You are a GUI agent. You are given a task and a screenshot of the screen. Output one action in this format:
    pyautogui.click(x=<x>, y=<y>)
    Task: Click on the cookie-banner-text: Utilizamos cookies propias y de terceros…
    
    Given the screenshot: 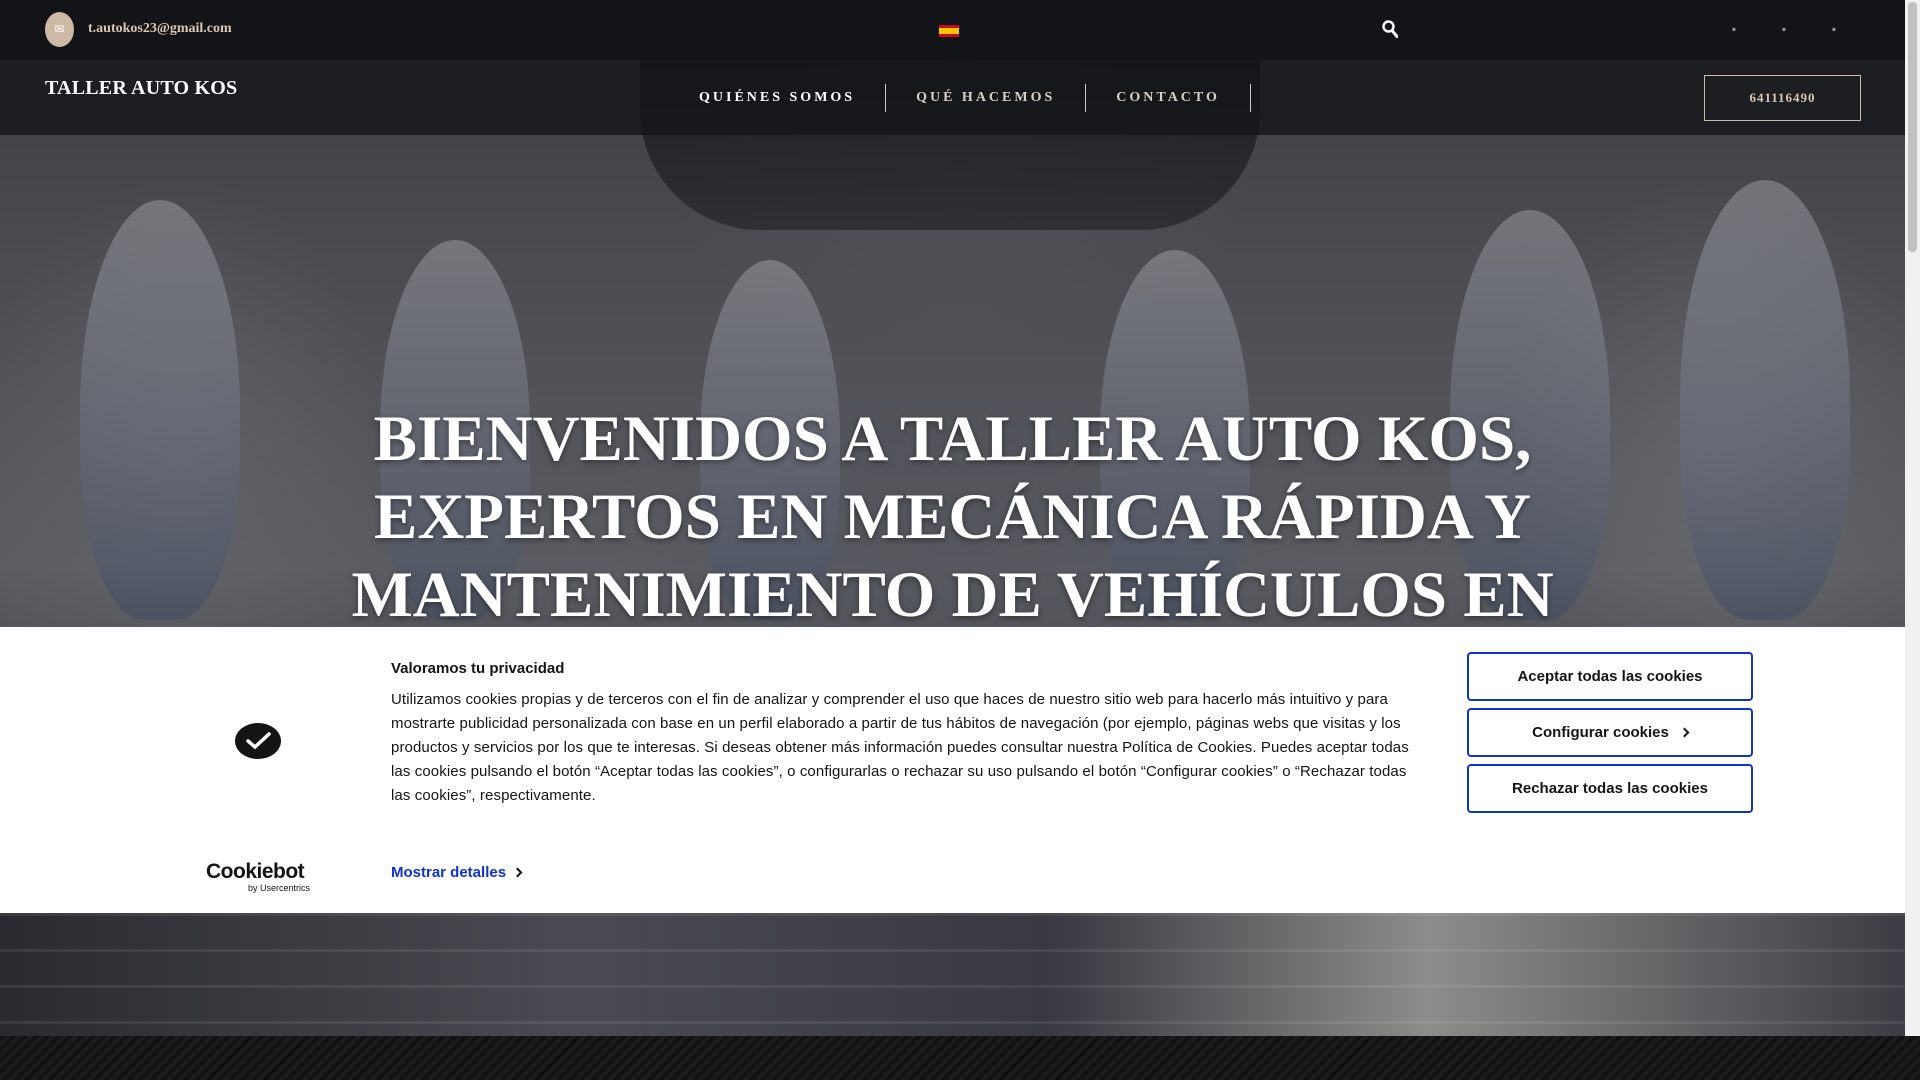 What is the action you would take?
    pyautogui.click(x=900, y=747)
    